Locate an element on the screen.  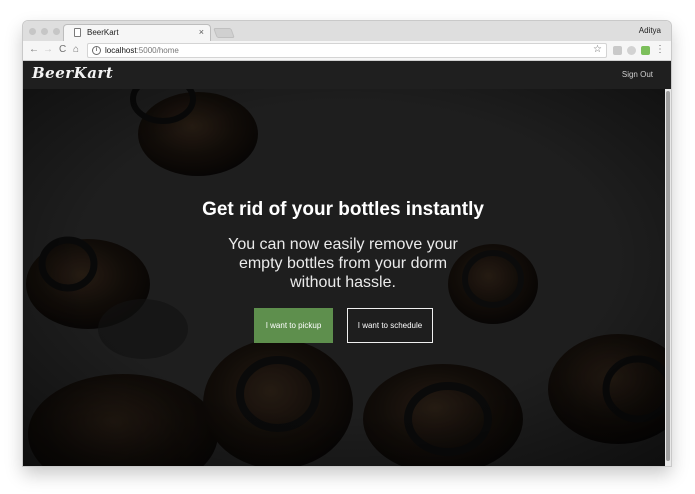
brand-logo: BeerKart is located at coordinates (72, 73).